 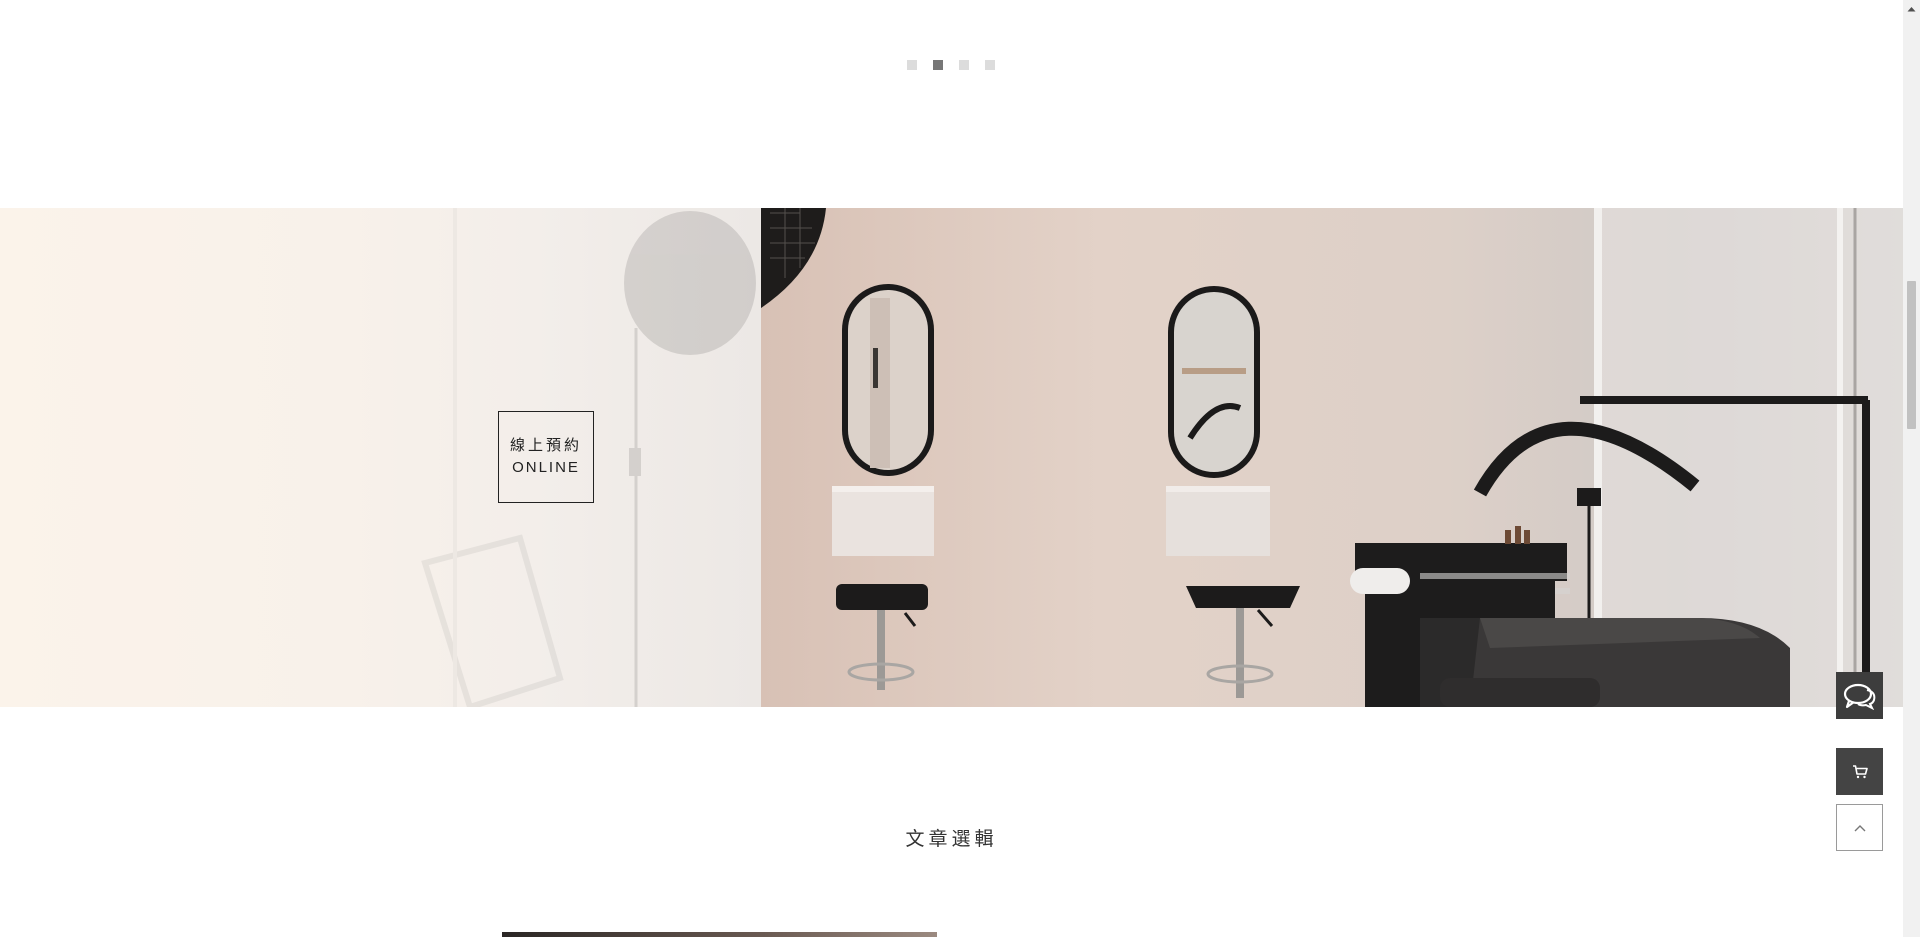 I want to click on carousel-dots, so click(x=951, y=65).